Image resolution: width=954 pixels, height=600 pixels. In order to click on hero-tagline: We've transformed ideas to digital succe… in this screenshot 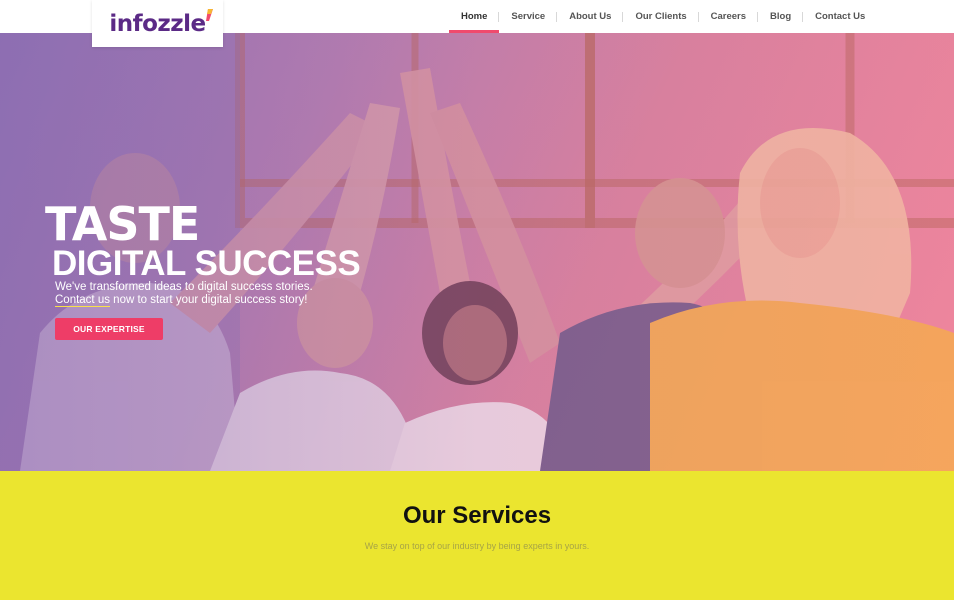, I will do `click(184, 287)`.